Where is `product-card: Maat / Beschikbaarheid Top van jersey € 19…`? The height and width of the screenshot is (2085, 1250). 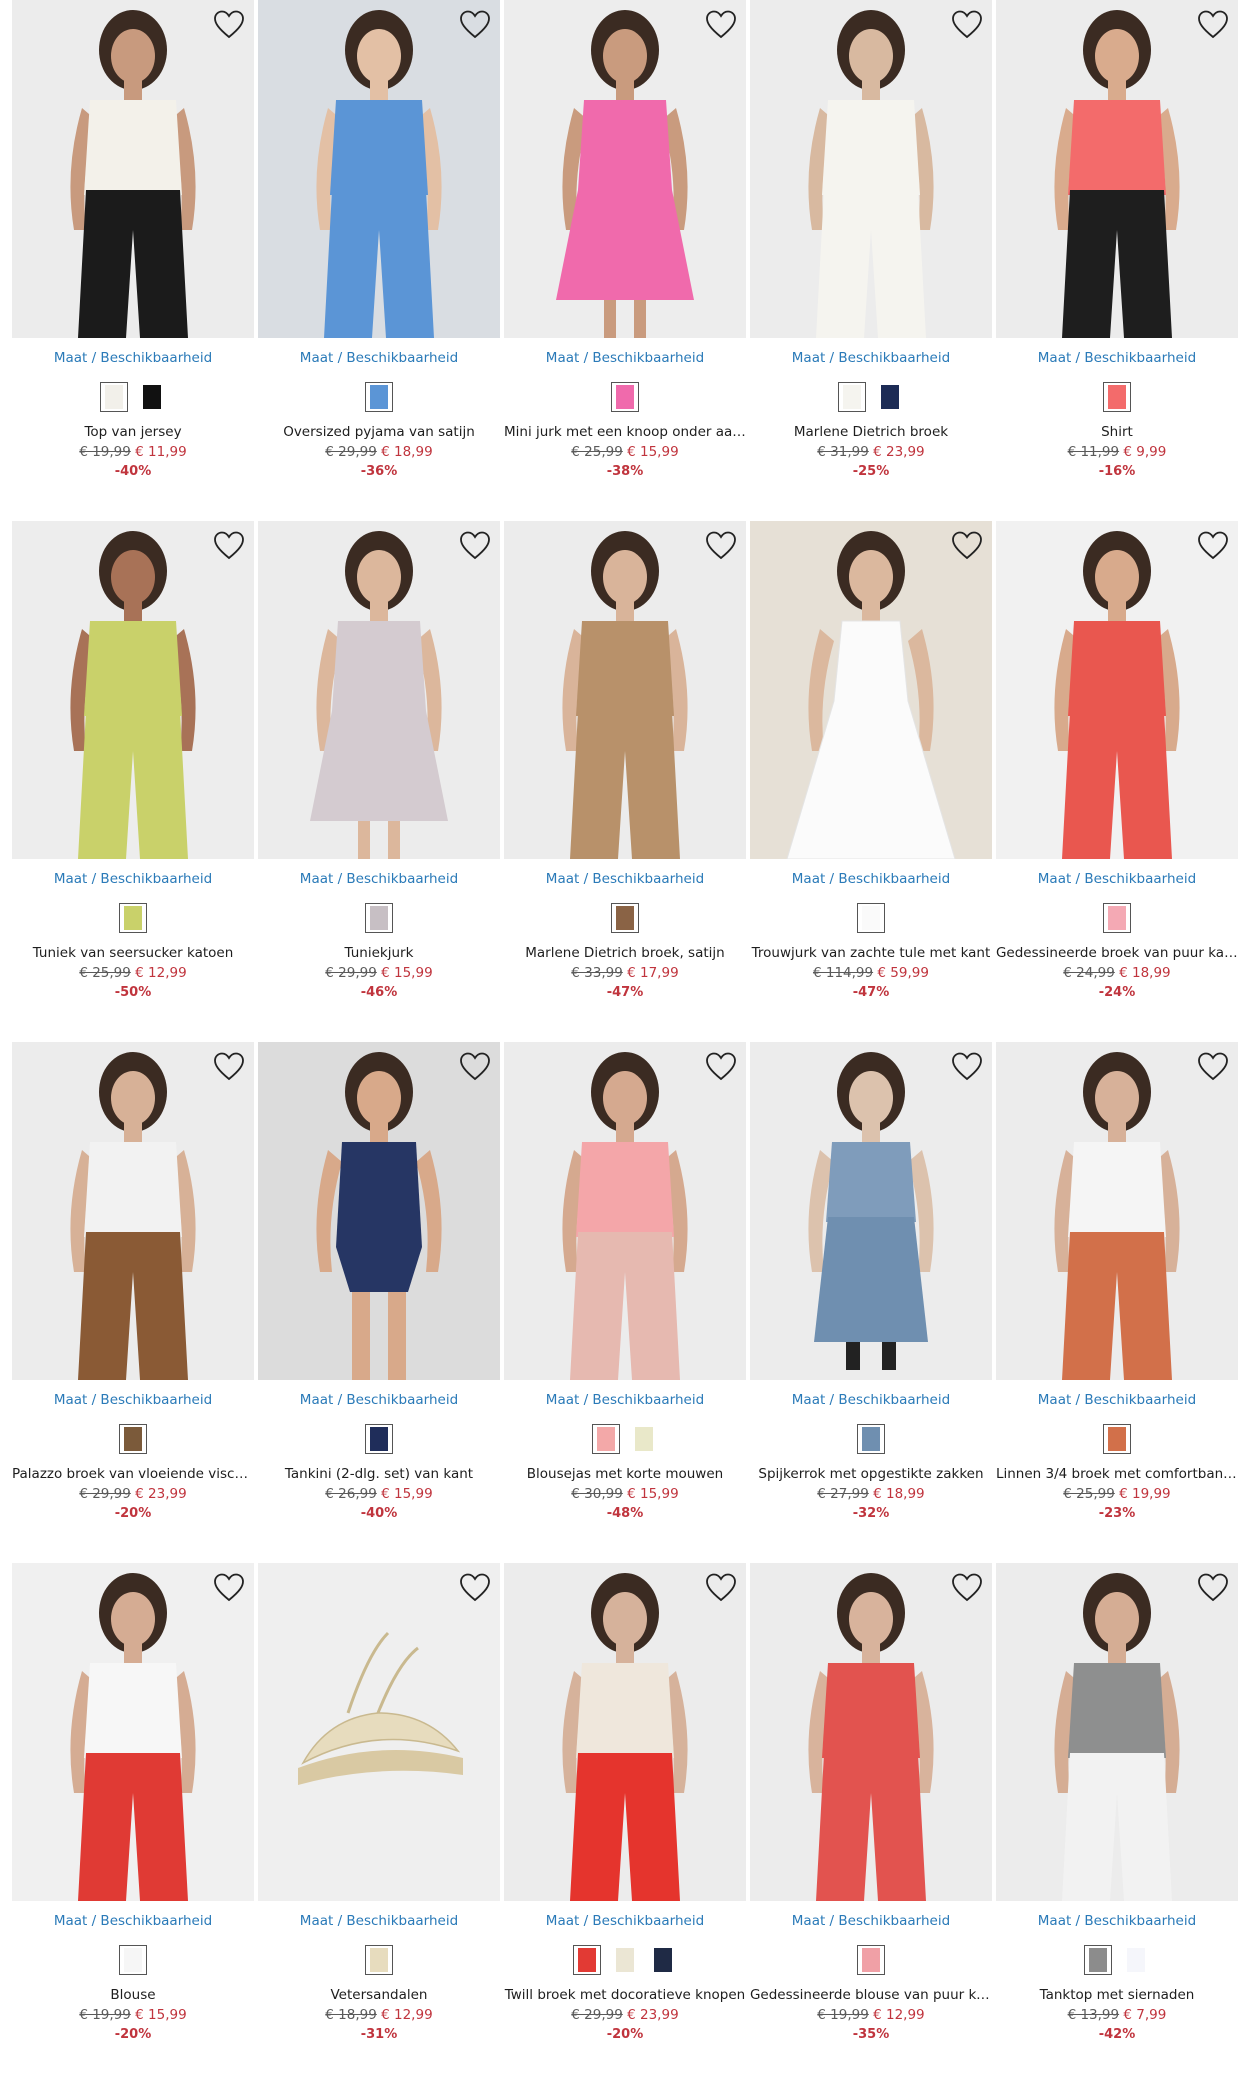
product-card: Maat / Beschikbaarheid Top van jersey € 19… is located at coordinates (133, 250).